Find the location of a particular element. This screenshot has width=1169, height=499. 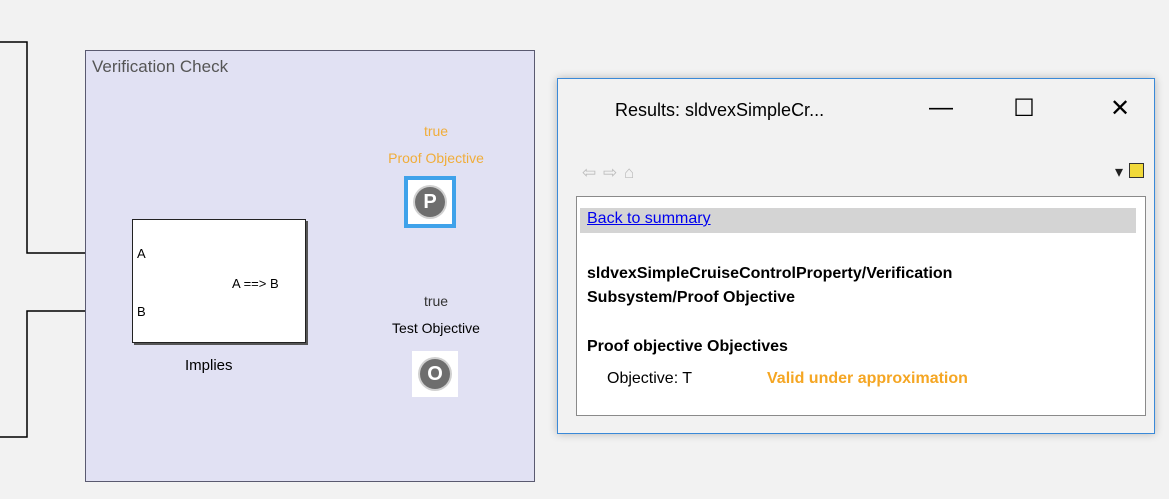

test-objective-icon: O is located at coordinates (435, 374).